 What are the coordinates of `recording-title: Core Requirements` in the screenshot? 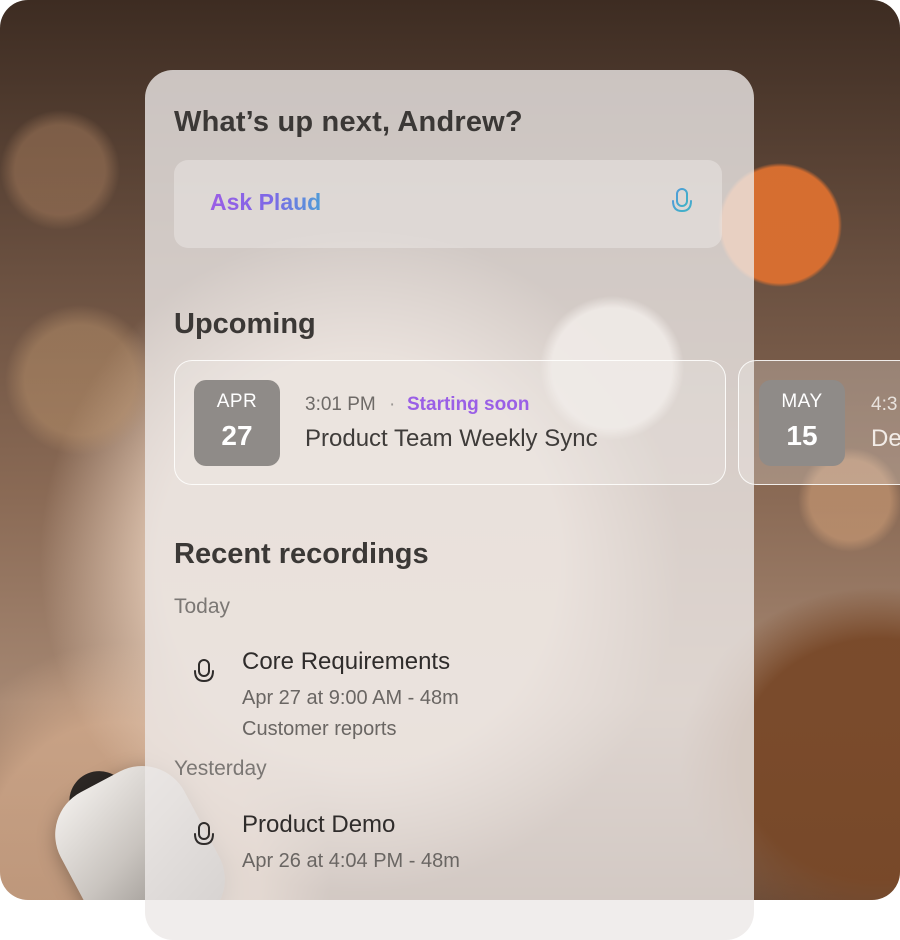 It's located at (346, 661).